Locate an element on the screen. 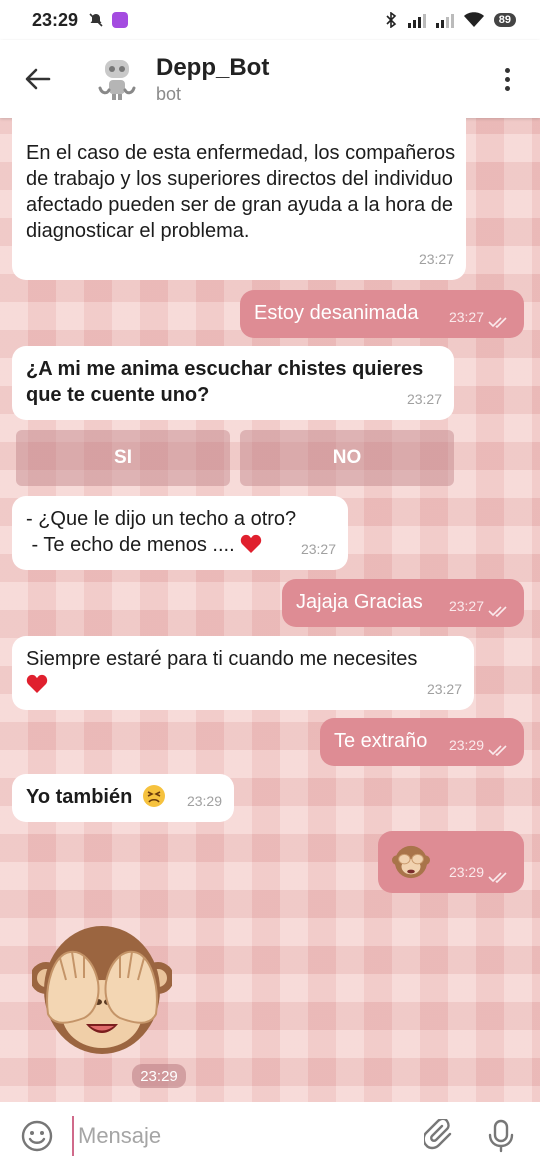  wifi-icon is located at coordinates (473, 19).